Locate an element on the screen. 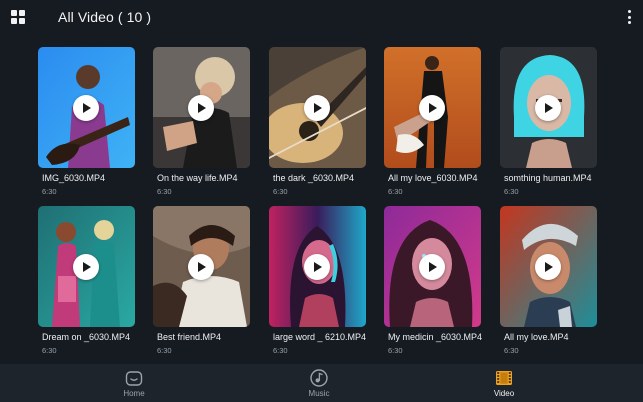 Image resolution: width=643 pixels, height=402 pixels. video-title: the dark _6030.MP4 is located at coordinates (314, 178).